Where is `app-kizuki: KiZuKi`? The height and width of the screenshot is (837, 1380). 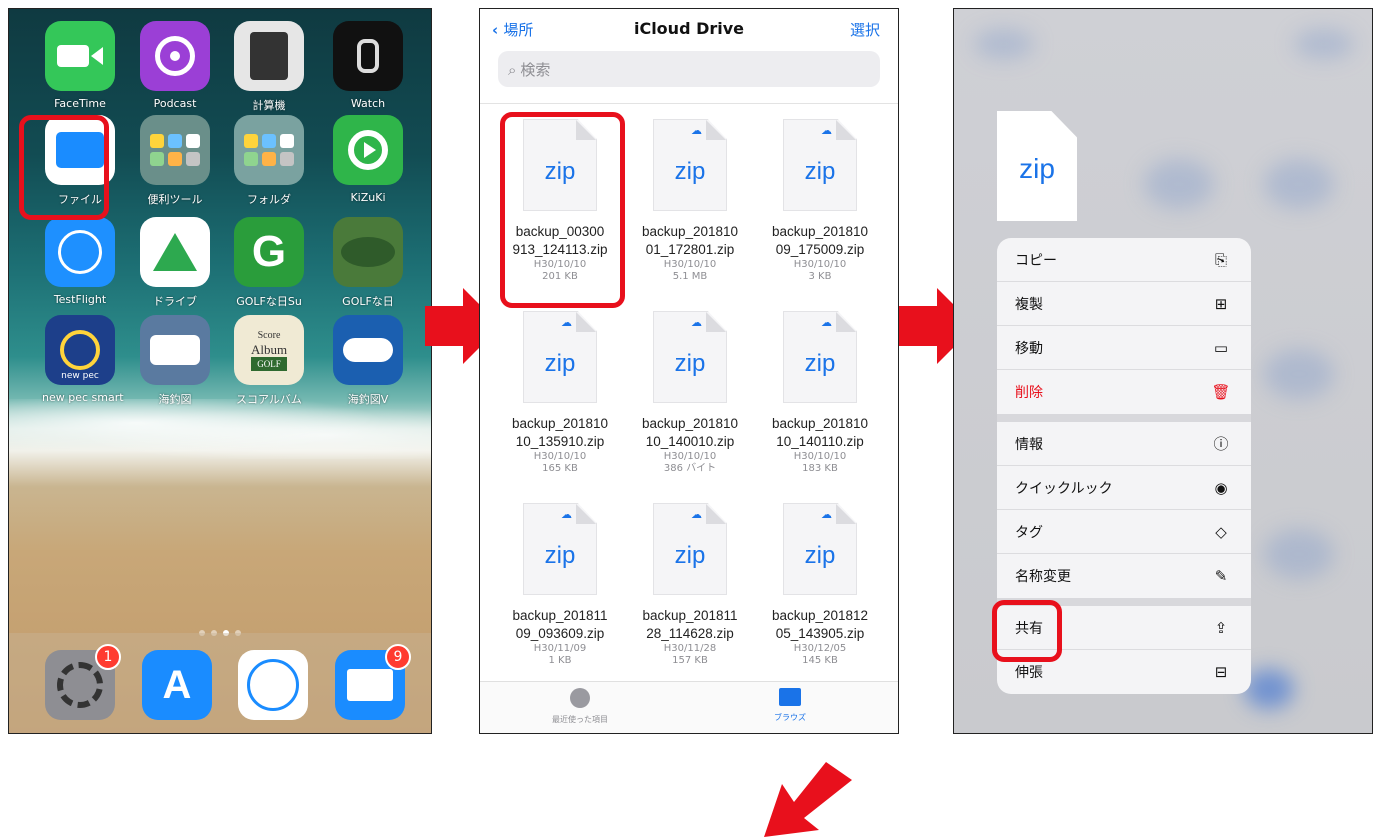
app-kizuki: KiZuKi is located at coordinates (368, 159).